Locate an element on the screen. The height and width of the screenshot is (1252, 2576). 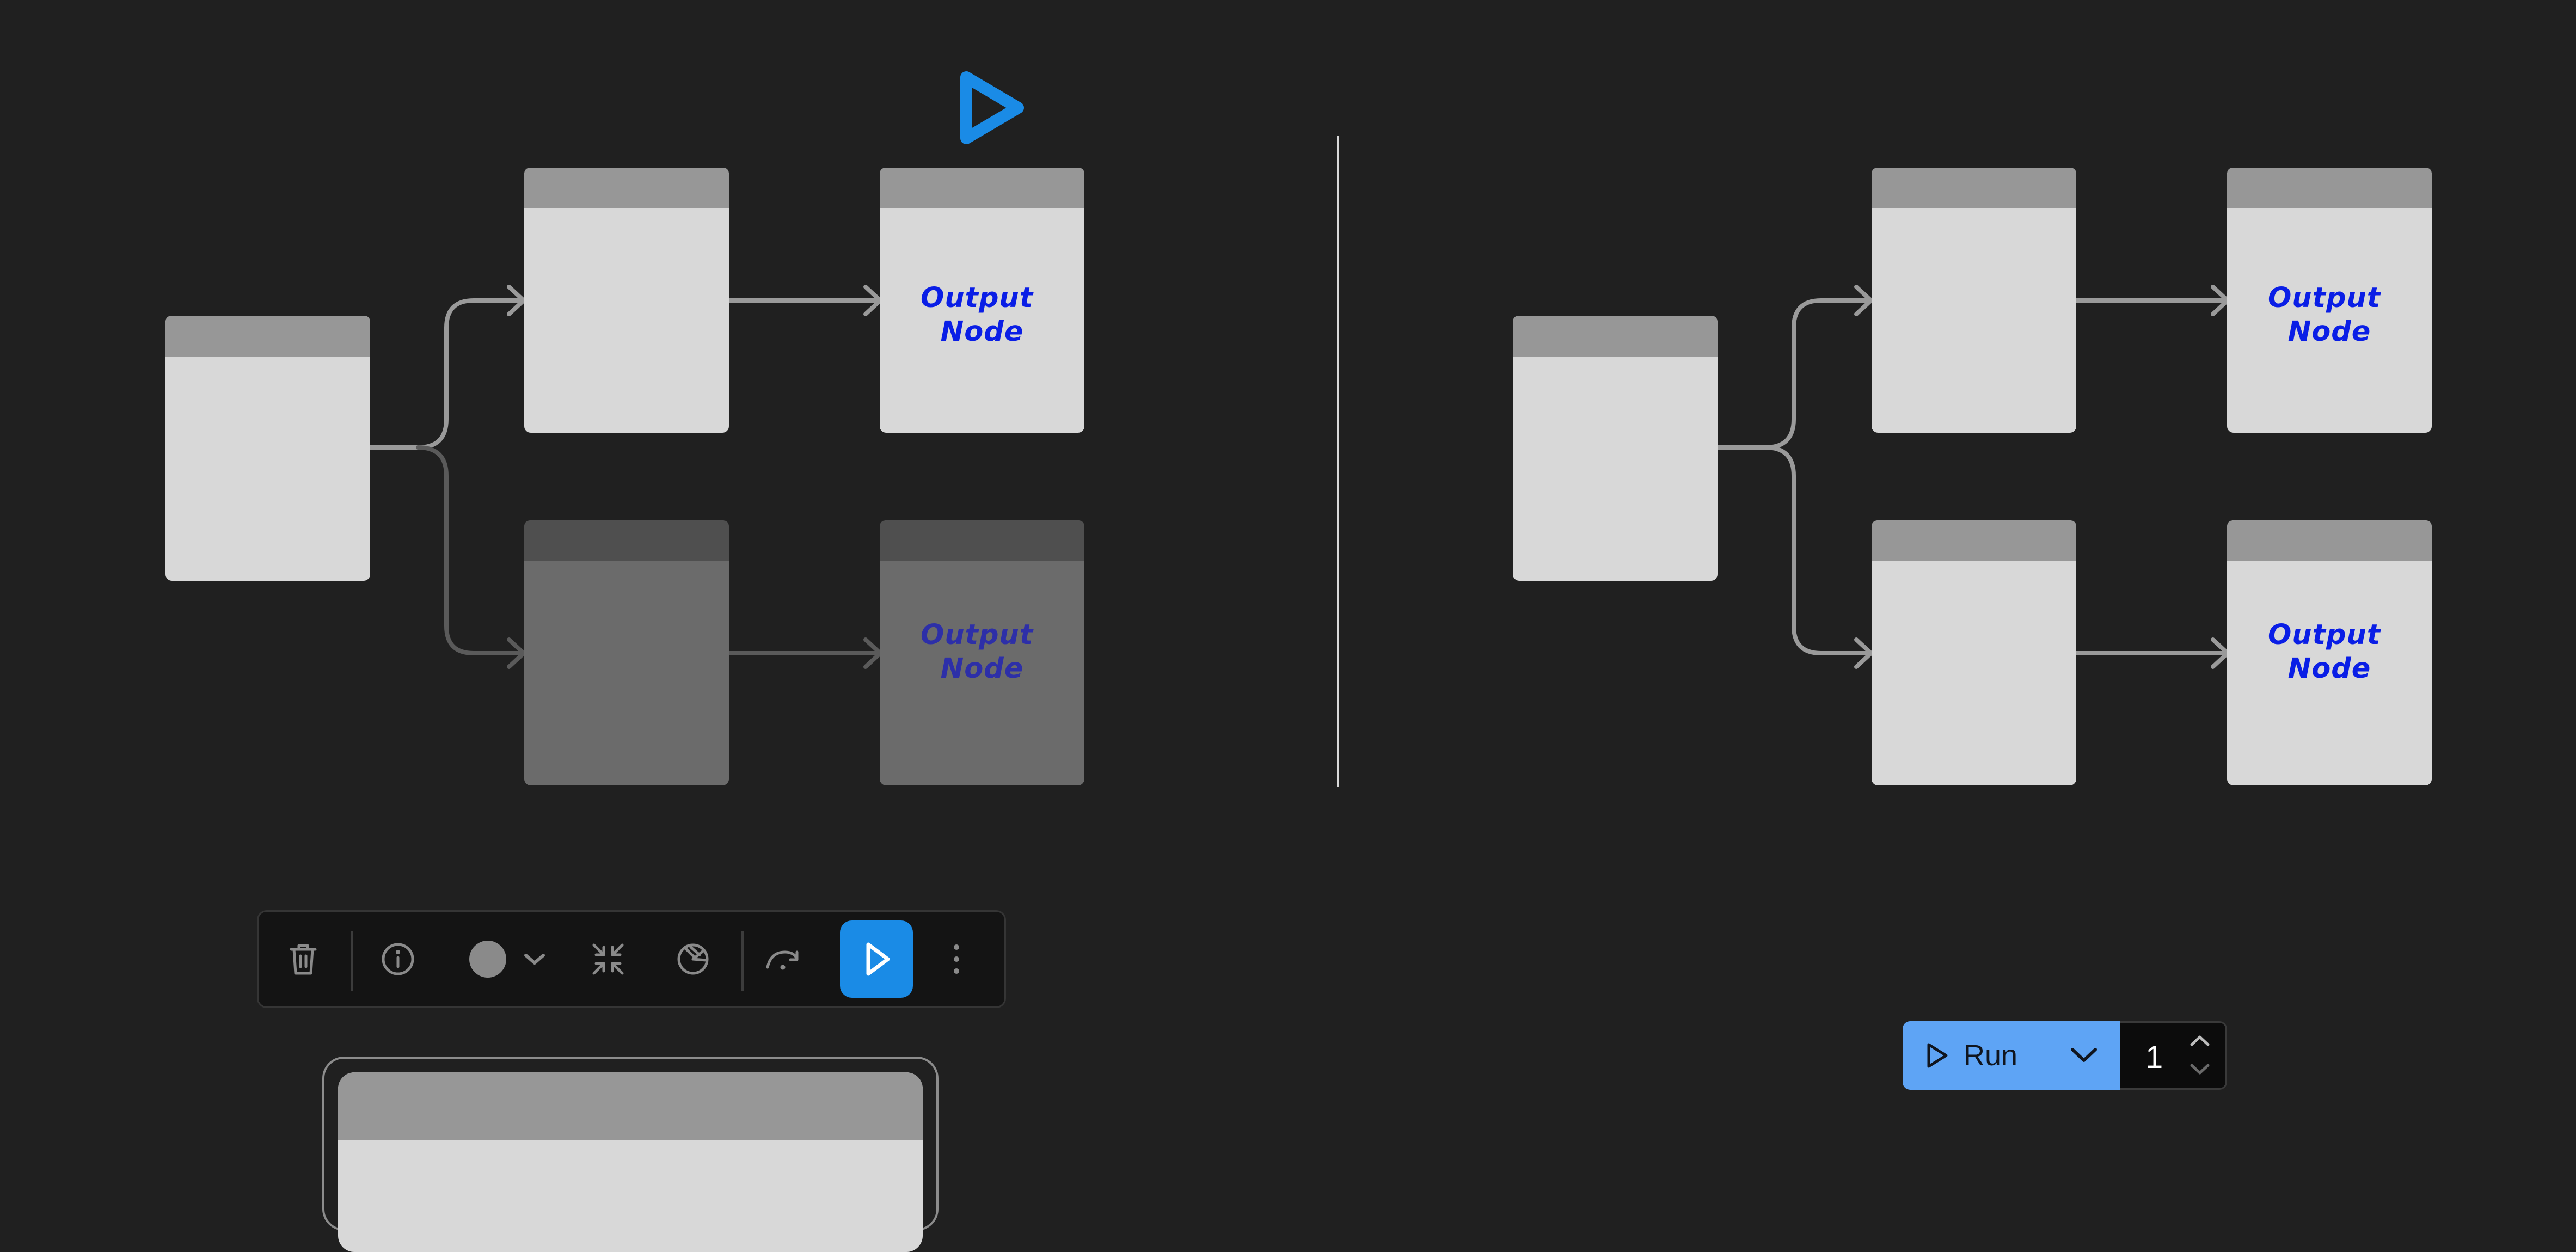
selection-toolbox is located at coordinates (631, 959).